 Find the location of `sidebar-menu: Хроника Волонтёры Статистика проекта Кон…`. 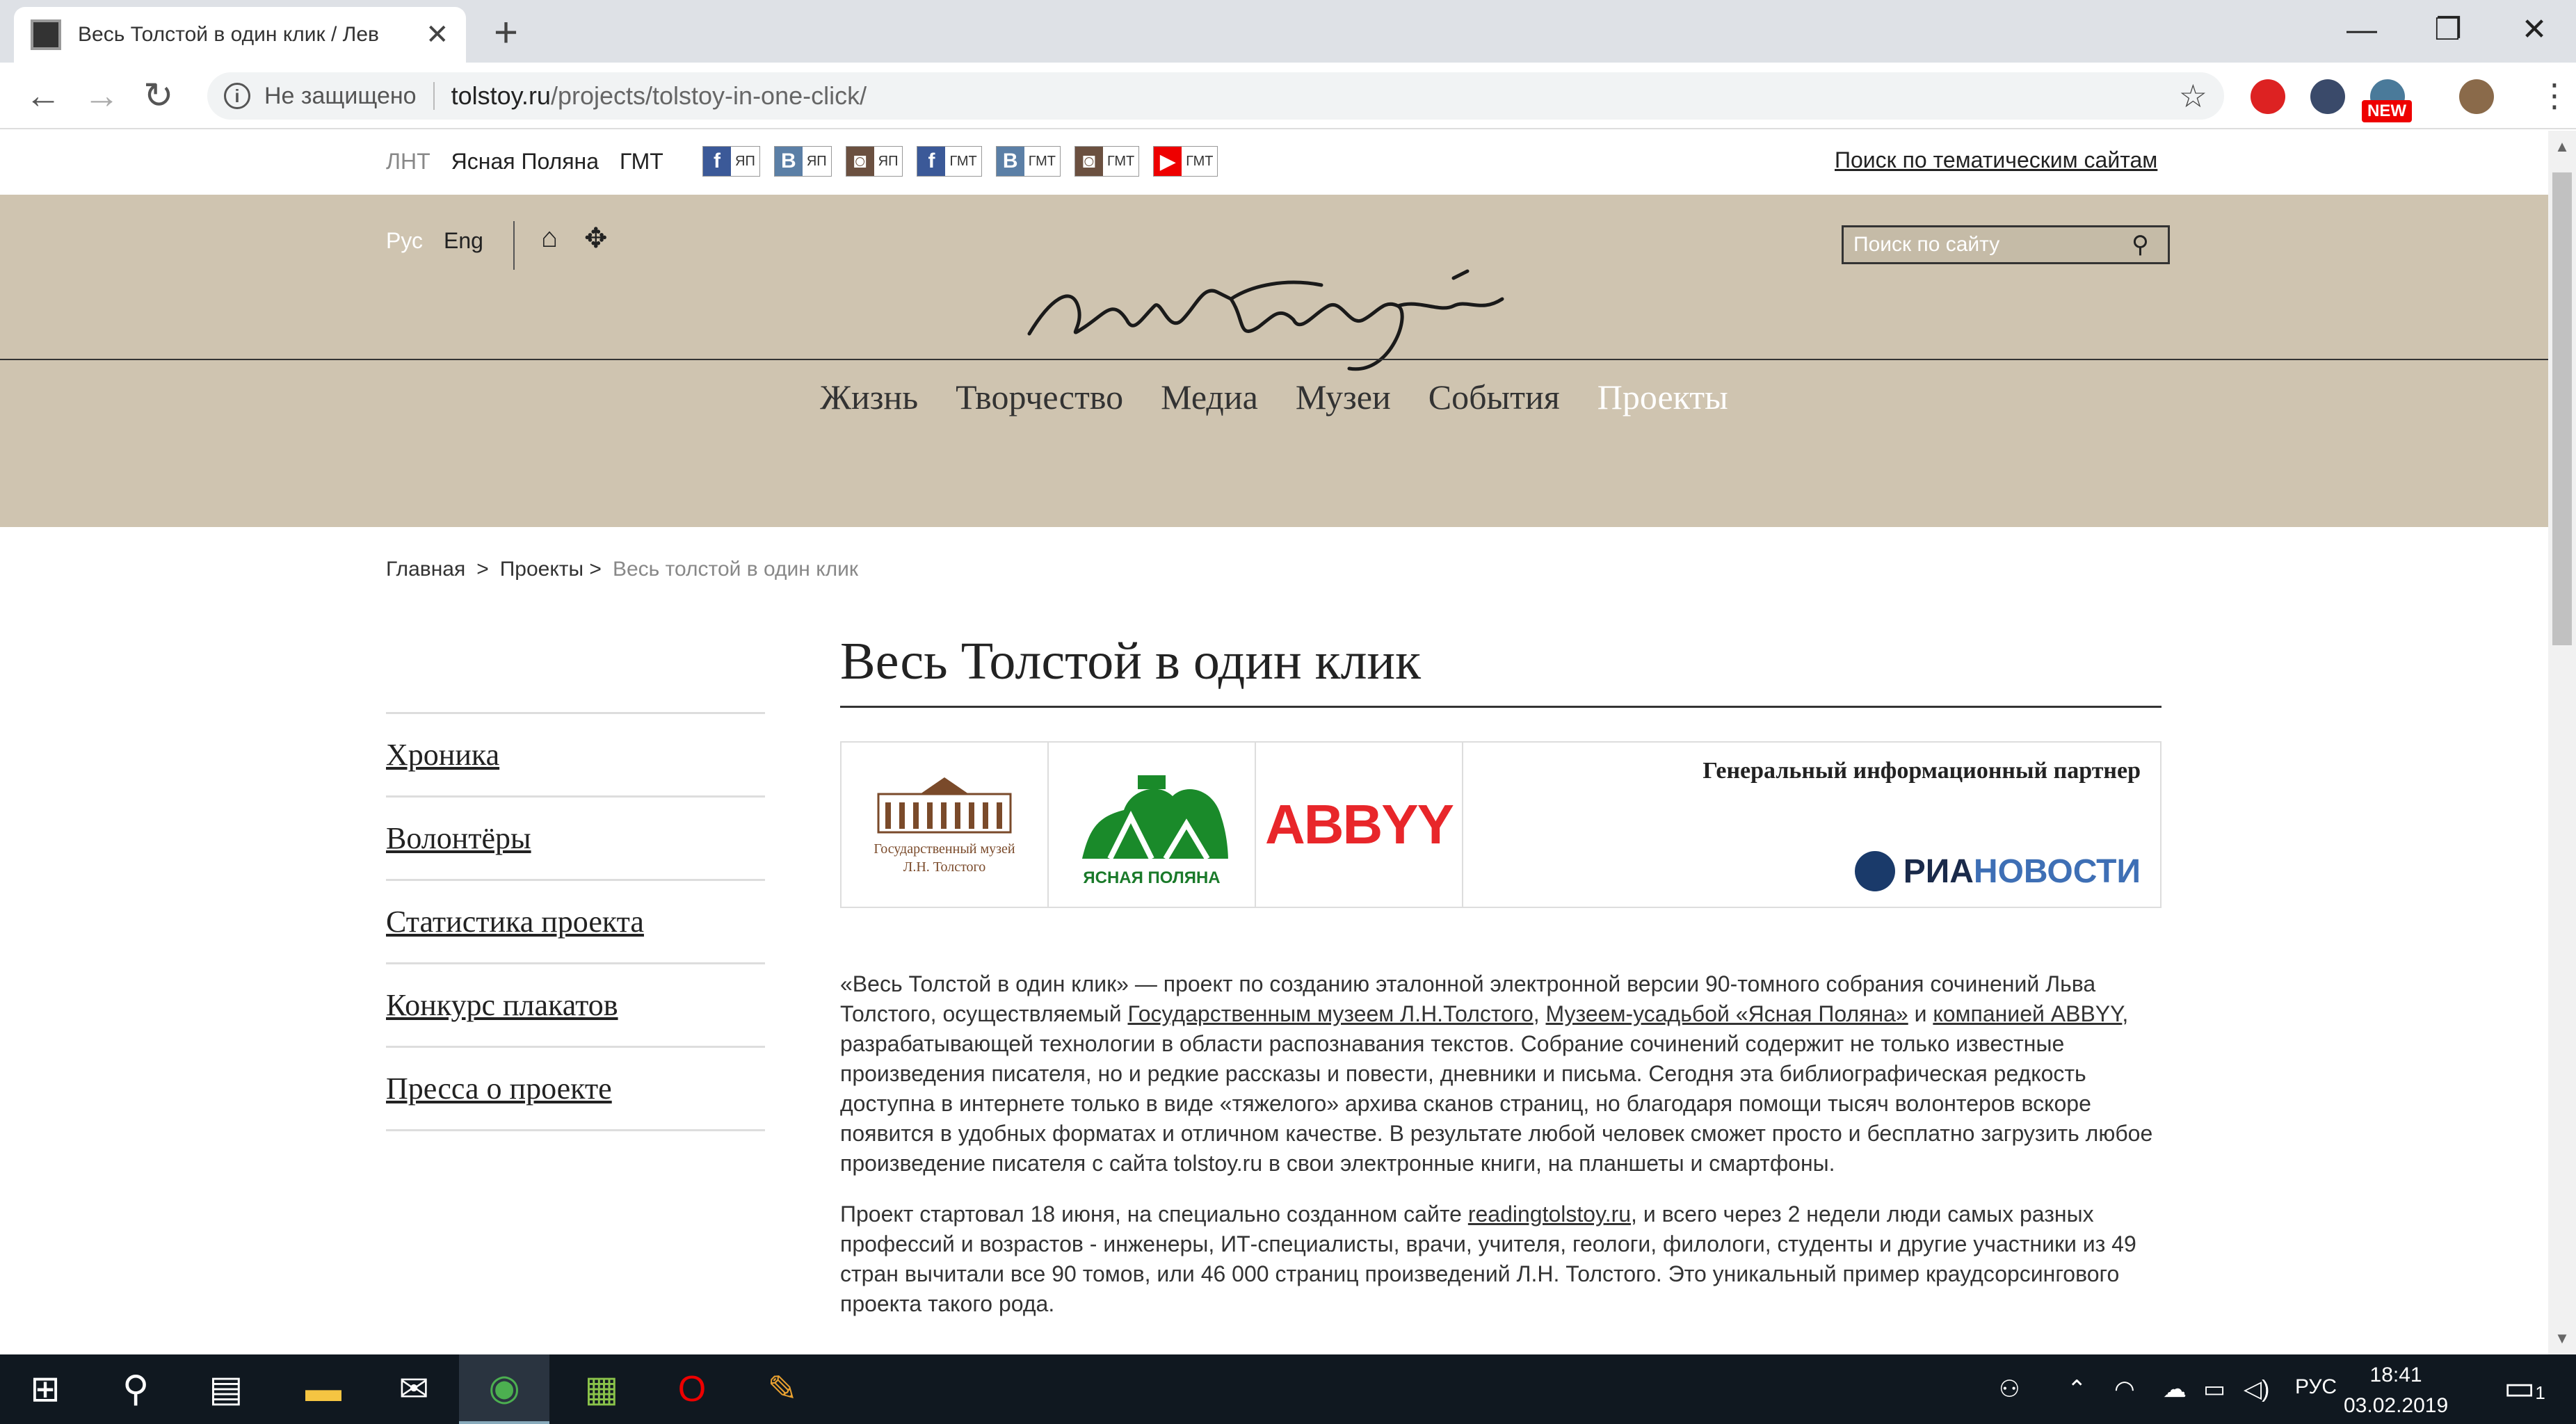

sidebar-menu: Хроника Волонтёры Статистика проекта Кон… is located at coordinates (575, 921).